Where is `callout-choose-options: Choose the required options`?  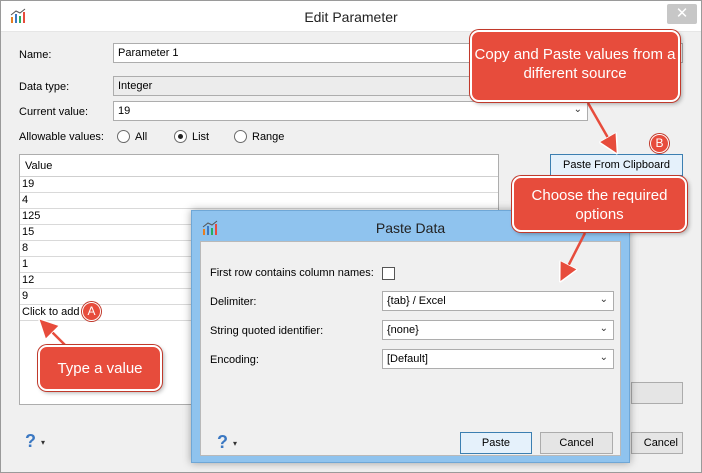 callout-choose-options: Choose the required options is located at coordinates (599, 204).